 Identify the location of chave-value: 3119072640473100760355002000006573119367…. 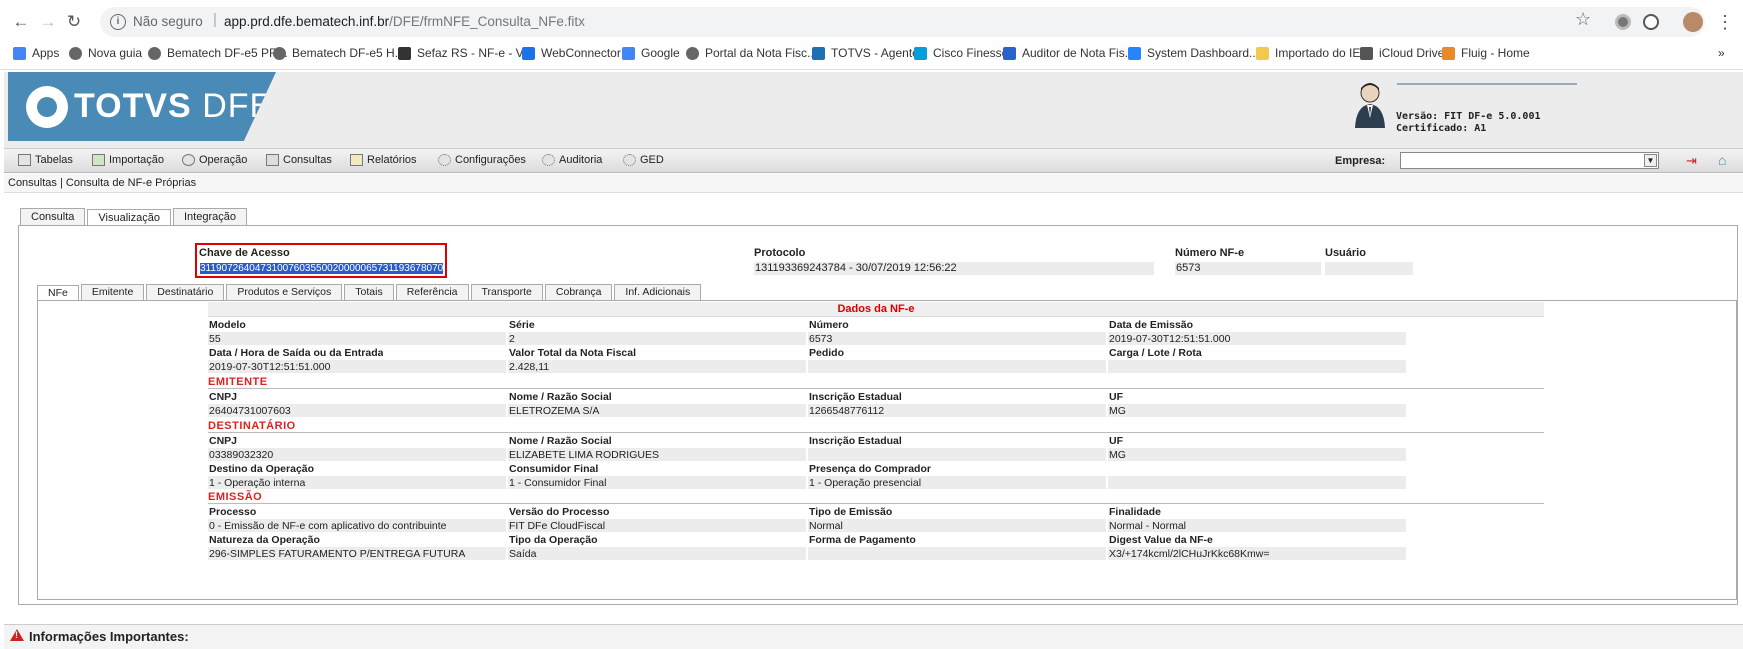
(322, 268).